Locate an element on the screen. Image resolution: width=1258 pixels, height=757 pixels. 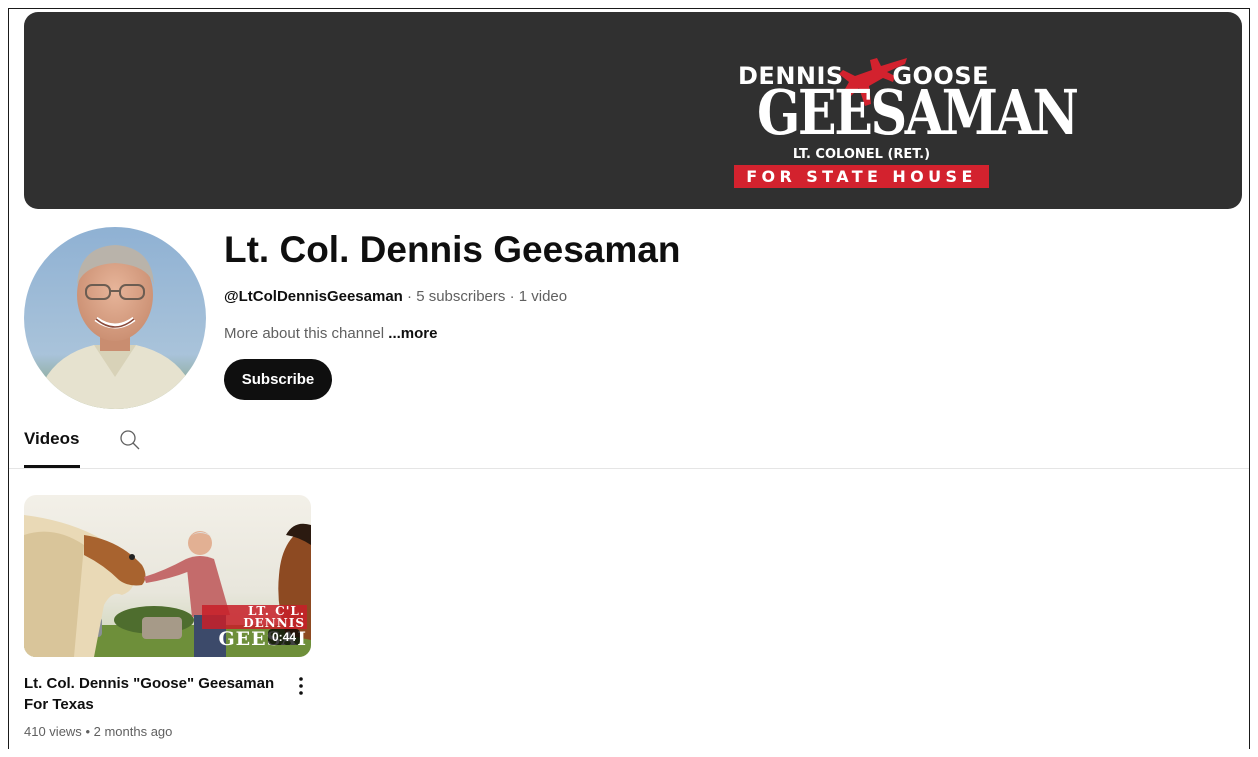
logo-rank: LT. COLONEL (RET.) is located at coordinates (861, 154).